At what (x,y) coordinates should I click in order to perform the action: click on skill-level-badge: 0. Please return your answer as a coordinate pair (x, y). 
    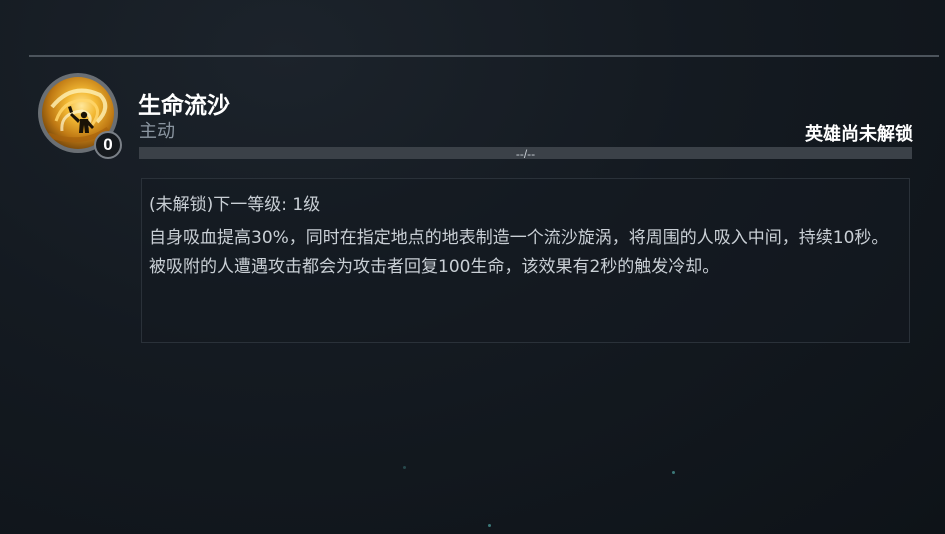
    Looking at the image, I should click on (108, 145).